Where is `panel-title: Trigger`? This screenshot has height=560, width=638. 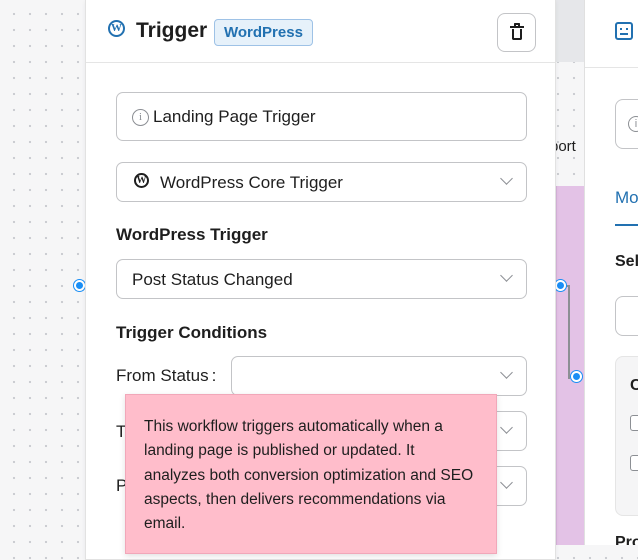
panel-title: Trigger is located at coordinates (172, 30).